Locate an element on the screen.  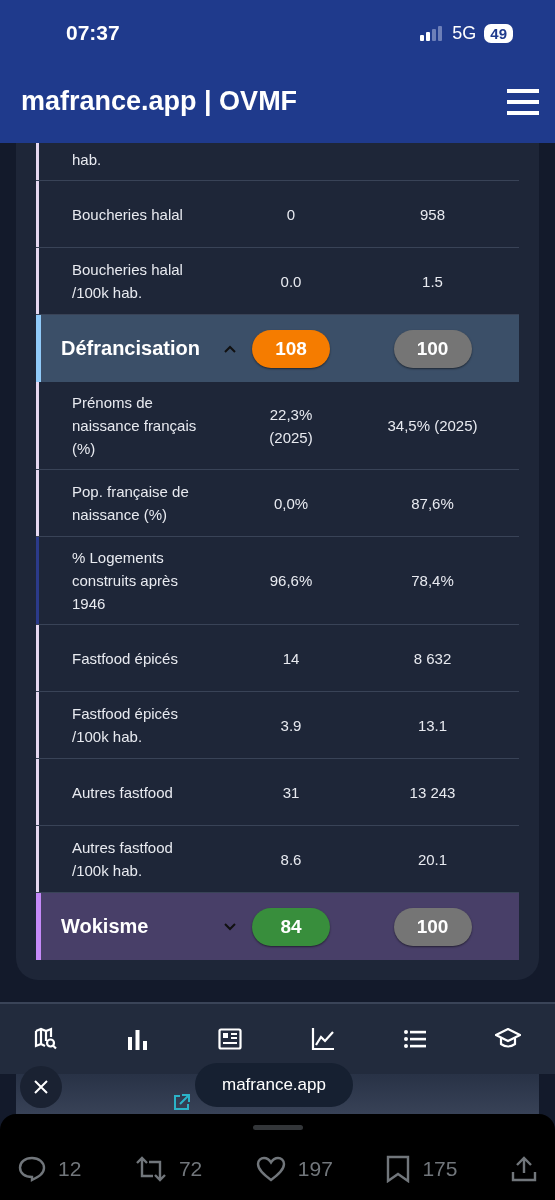
indicator-label: Boucheries halal /100k hab. is located at coordinates (127, 281).